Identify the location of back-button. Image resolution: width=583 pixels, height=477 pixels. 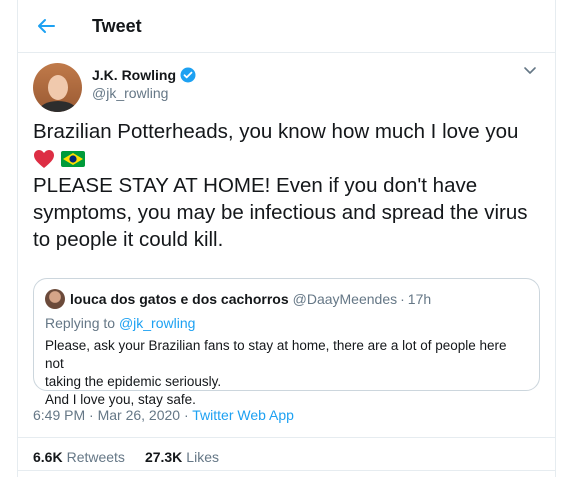
(46, 26).